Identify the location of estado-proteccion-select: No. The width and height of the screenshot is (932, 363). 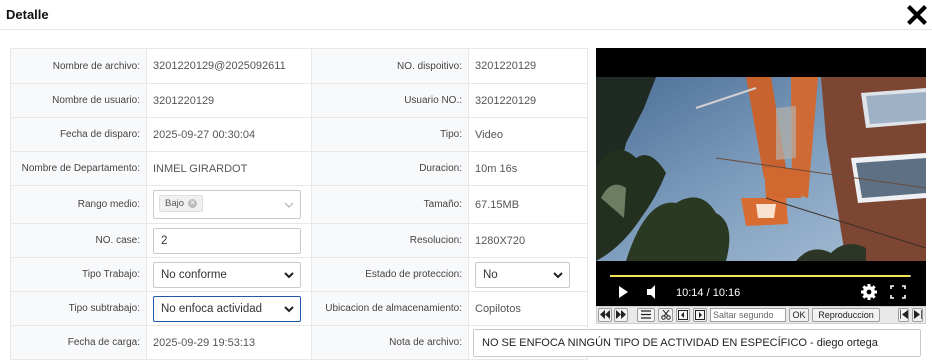
(522, 274).